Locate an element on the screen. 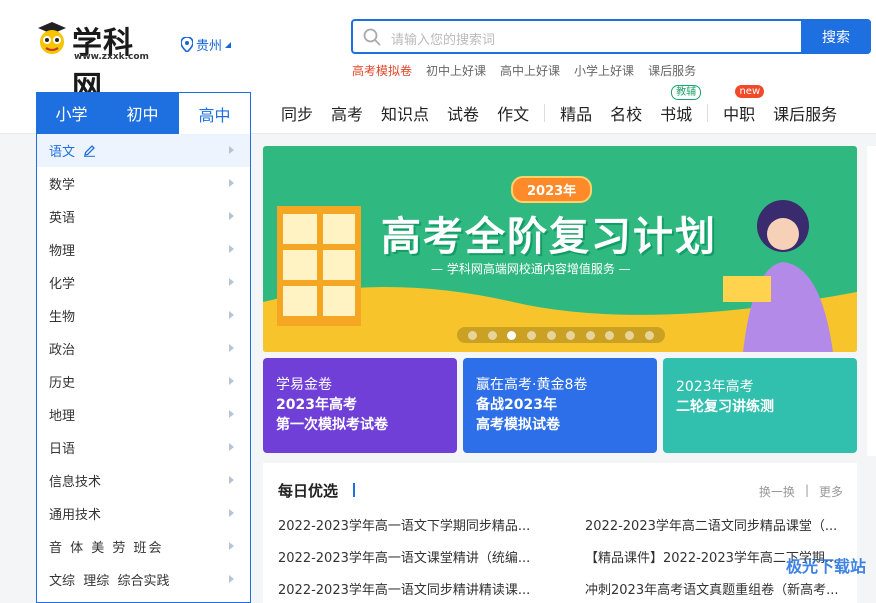 This screenshot has width=876, height=603. location-selector: 贵州 is located at coordinates (206, 44).